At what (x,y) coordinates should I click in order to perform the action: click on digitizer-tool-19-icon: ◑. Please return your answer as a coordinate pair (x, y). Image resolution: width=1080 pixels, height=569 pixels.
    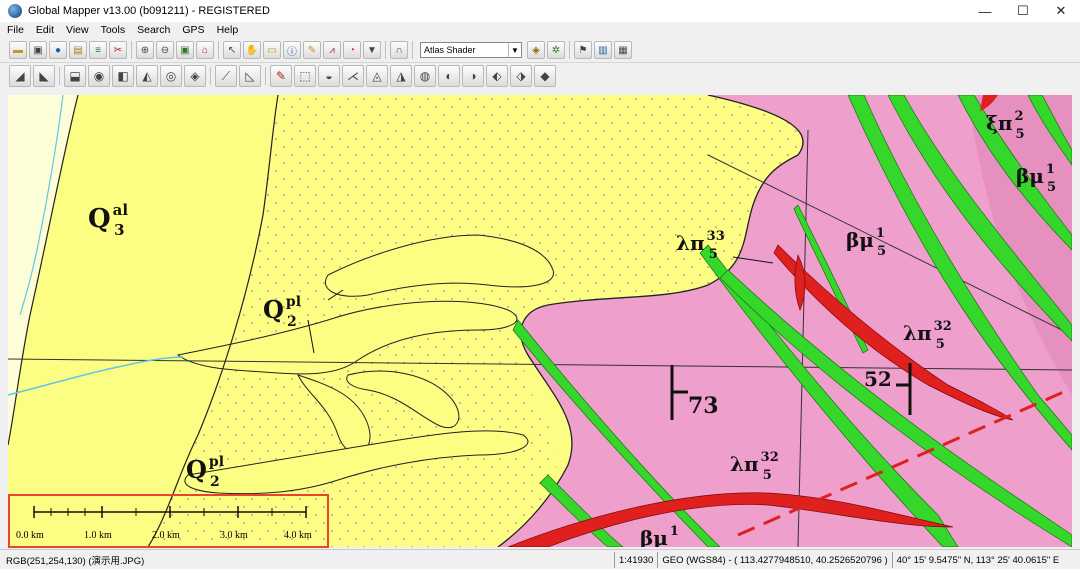
    Looking at the image, I should click on (473, 76).